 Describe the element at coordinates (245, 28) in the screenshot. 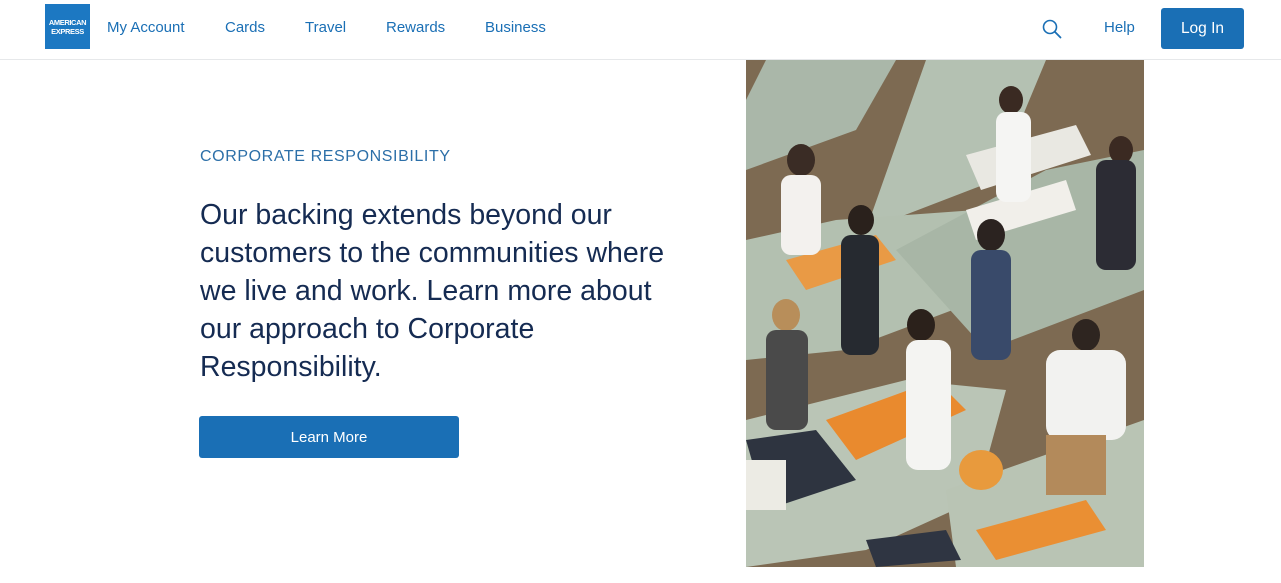

I see `nav-cards: Cards` at that location.